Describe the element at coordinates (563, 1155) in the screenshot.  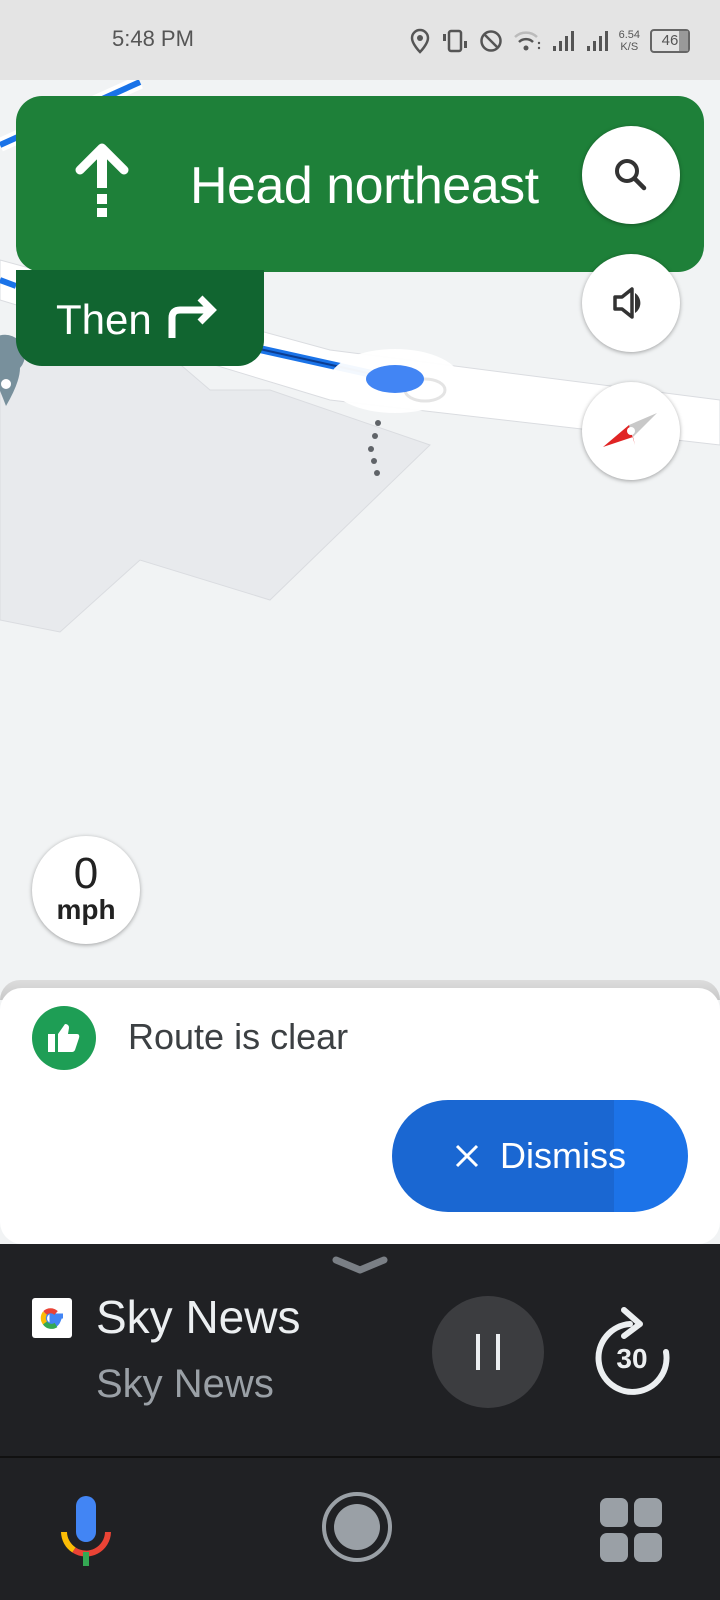
I see `dismiss-label: Dismiss` at that location.